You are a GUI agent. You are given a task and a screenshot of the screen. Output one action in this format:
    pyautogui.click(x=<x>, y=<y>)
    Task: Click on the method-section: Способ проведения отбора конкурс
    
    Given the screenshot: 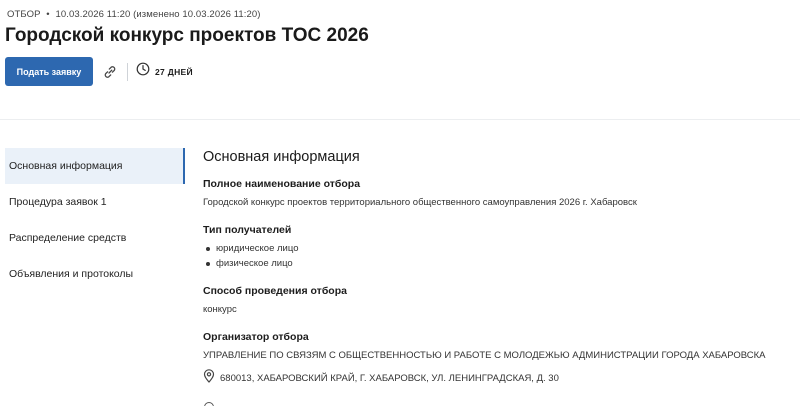 What is the action you would take?
    pyautogui.click(x=498, y=300)
    